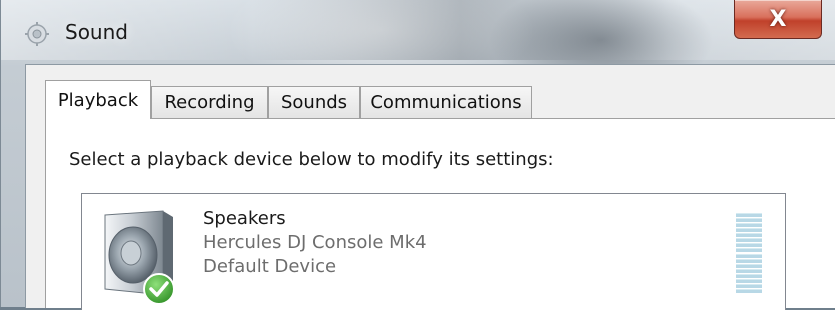  I want to click on close-button: X, so click(778, 19).